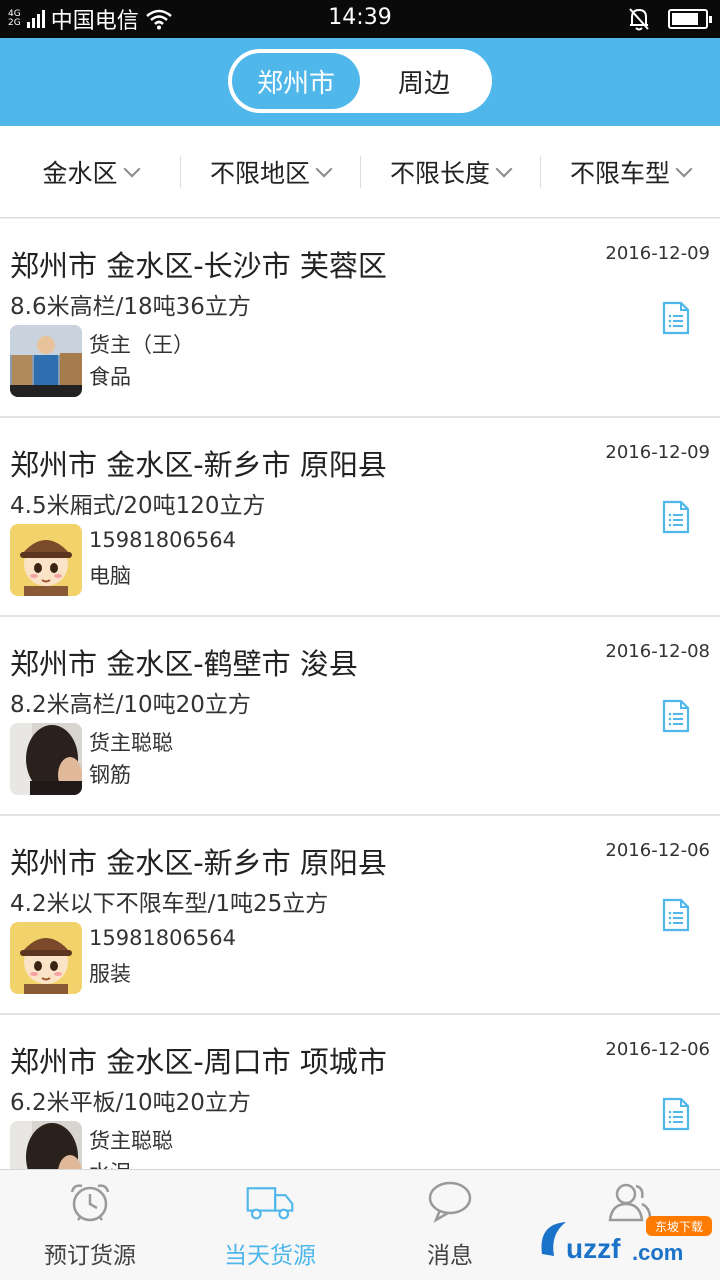 This screenshot has width=720, height=1280. What do you see at coordinates (130, 1103) in the screenshot?
I see `vehicle-spec: 6.2米平板/10吨20立方` at bounding box center [130, 1103].